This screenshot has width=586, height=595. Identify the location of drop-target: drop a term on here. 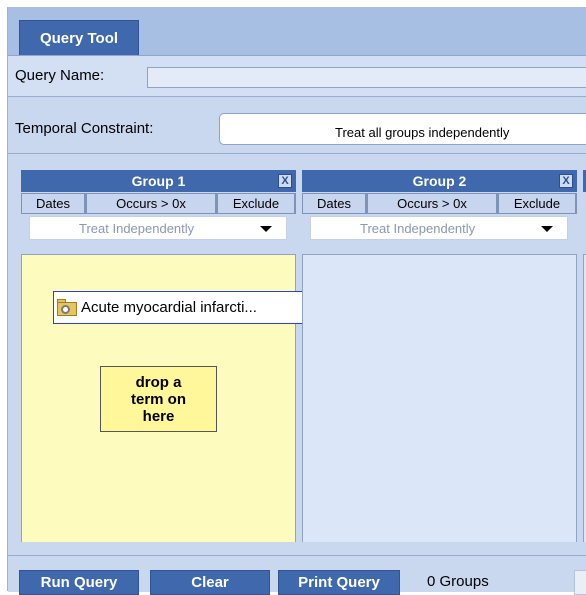
(158, 399).